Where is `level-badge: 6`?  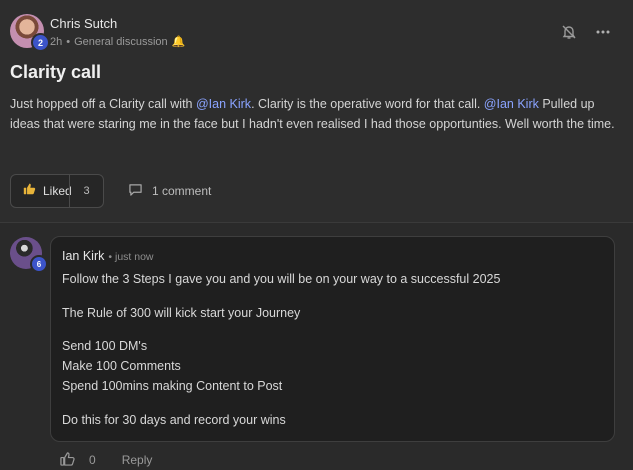
level-badge: 6 is located at coordinates (39, 264).